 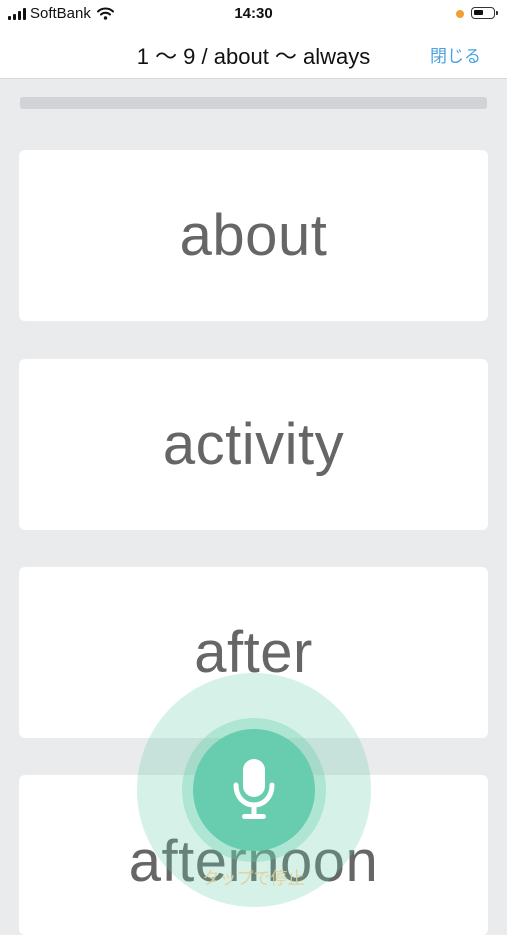 I want to click on battery-icon, so click(x=484, y=13).